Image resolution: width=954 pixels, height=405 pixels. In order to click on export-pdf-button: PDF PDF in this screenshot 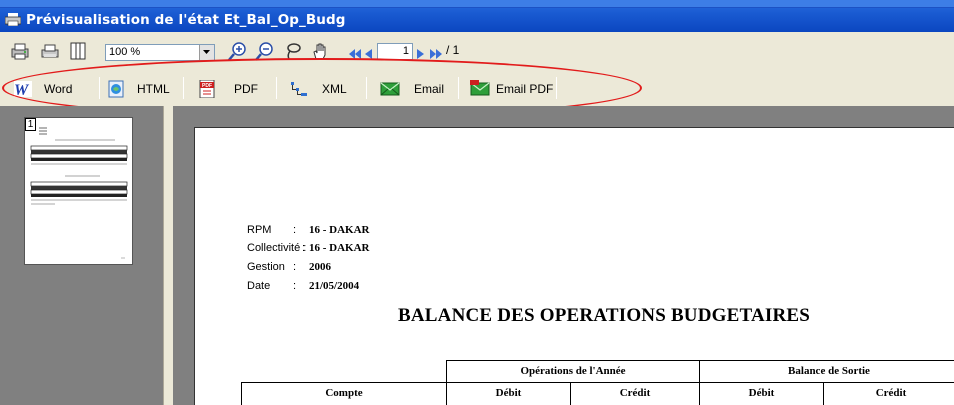, I will do `click(228, 88)`.